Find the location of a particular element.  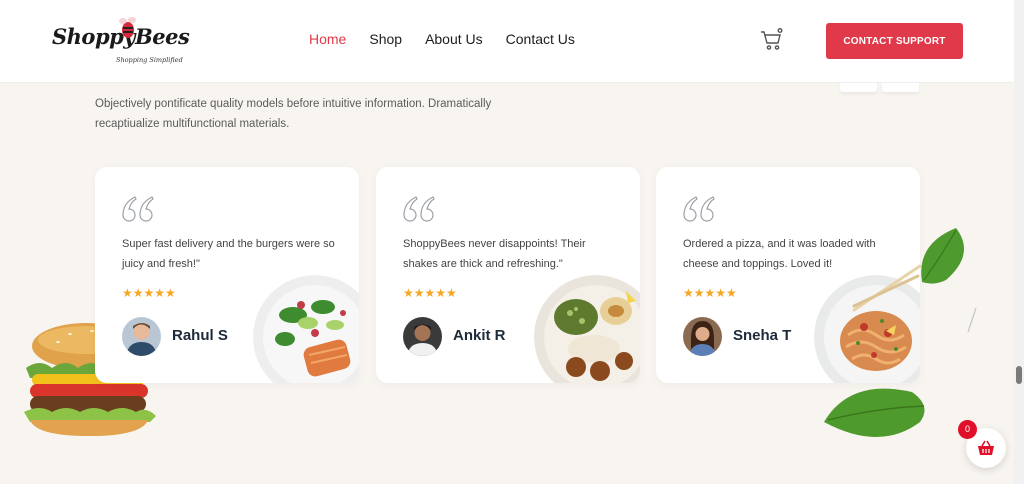

nav-home: Home is located at coordinates (327, 39).